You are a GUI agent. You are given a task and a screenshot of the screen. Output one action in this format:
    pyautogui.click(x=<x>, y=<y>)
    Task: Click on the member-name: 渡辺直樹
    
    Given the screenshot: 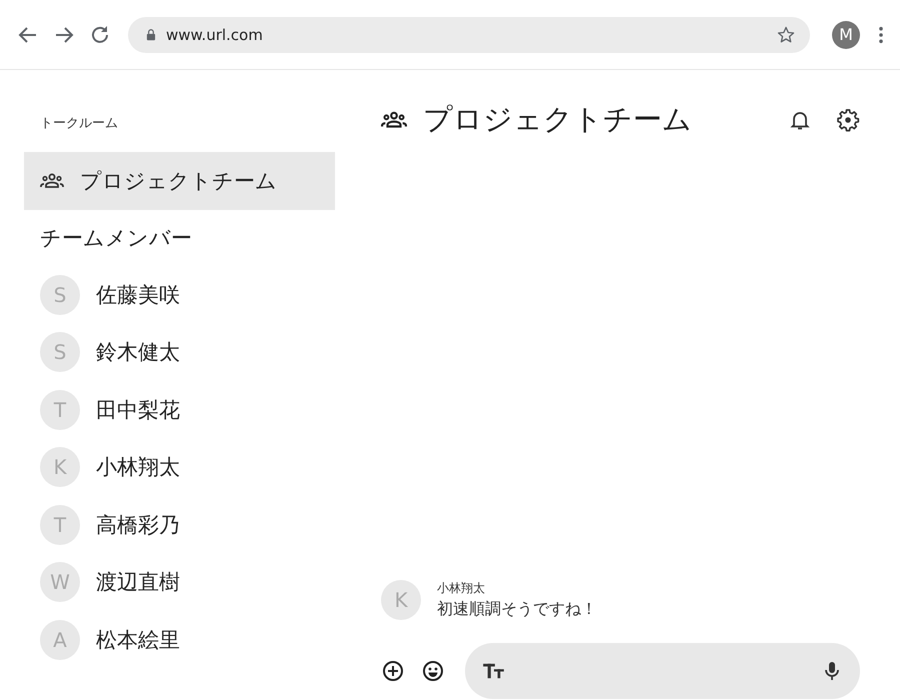 What is the action you would take?
    pyautogui.click(x=138, y=582)
    